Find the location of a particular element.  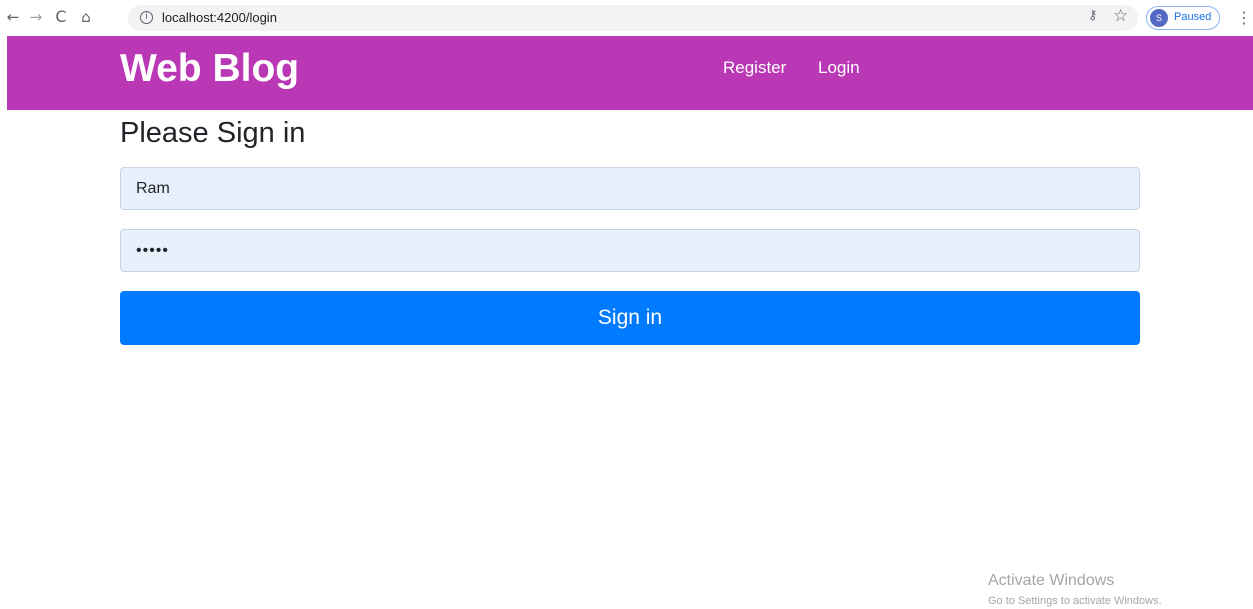

brand-logo: Web Blog is located at coordinates (209, 69).